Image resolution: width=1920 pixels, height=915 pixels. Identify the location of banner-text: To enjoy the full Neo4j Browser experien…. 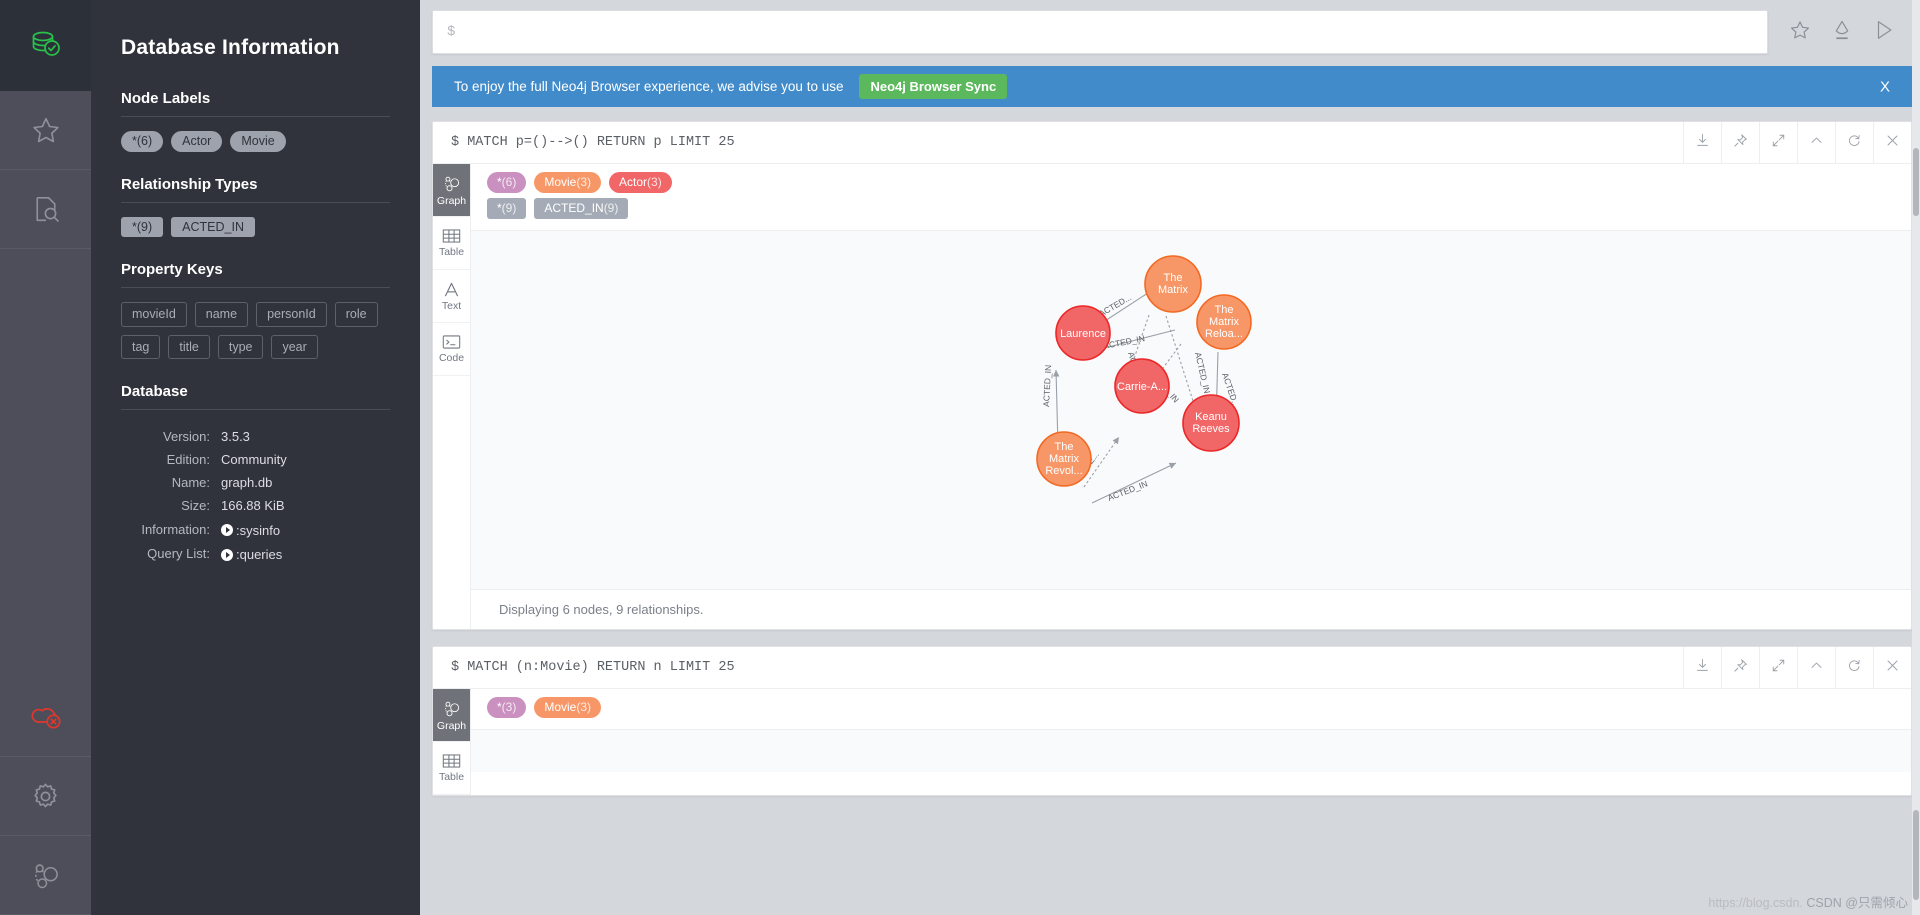
(649, 86).